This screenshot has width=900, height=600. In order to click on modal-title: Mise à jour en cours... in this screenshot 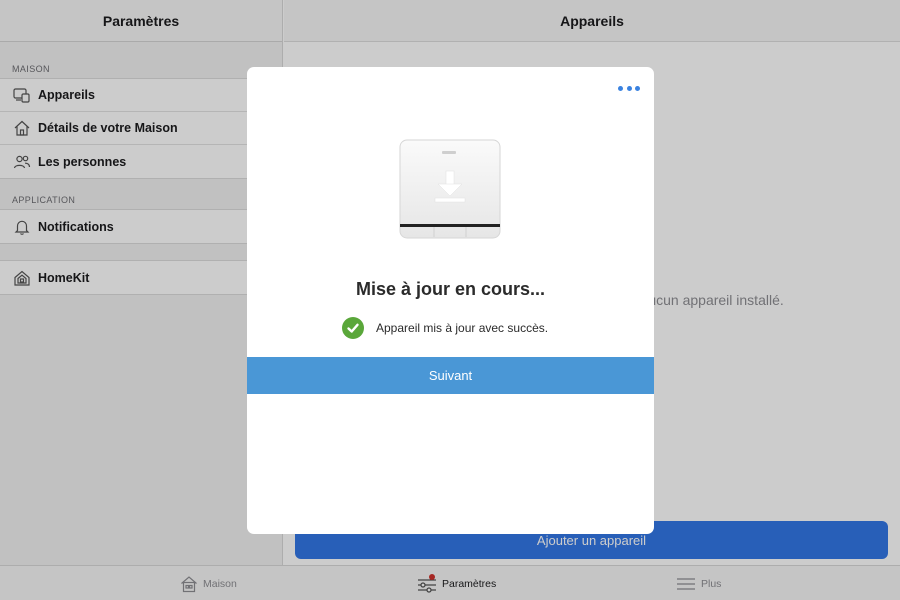, I will do `click(450, 289)`.